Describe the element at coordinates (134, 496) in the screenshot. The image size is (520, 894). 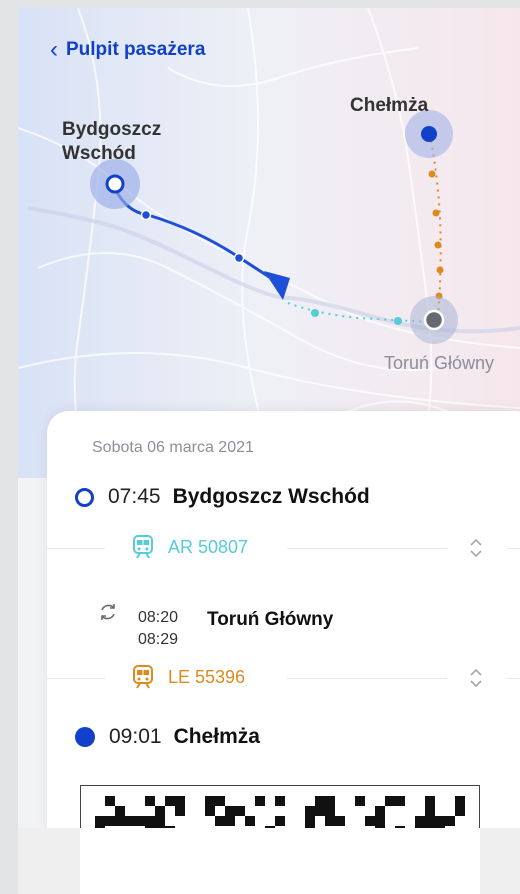
I see `origin-time: 07:45` at that location.